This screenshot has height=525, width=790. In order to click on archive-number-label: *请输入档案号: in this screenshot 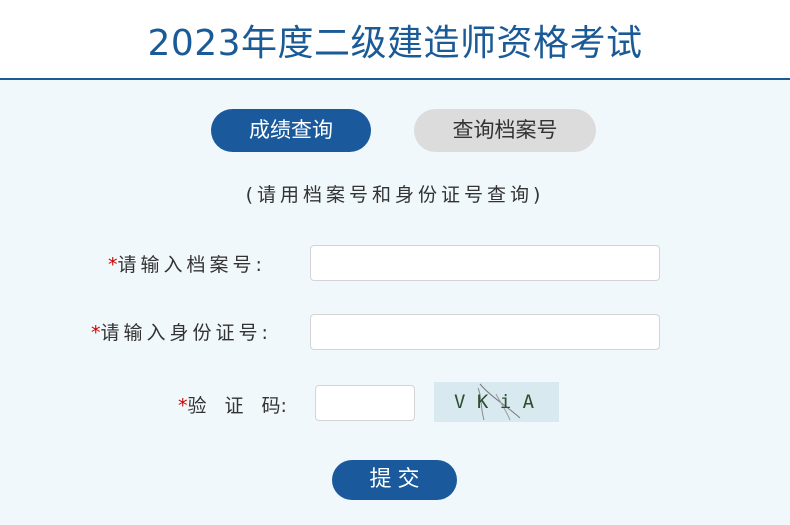, I will do `click(187, 265)`.